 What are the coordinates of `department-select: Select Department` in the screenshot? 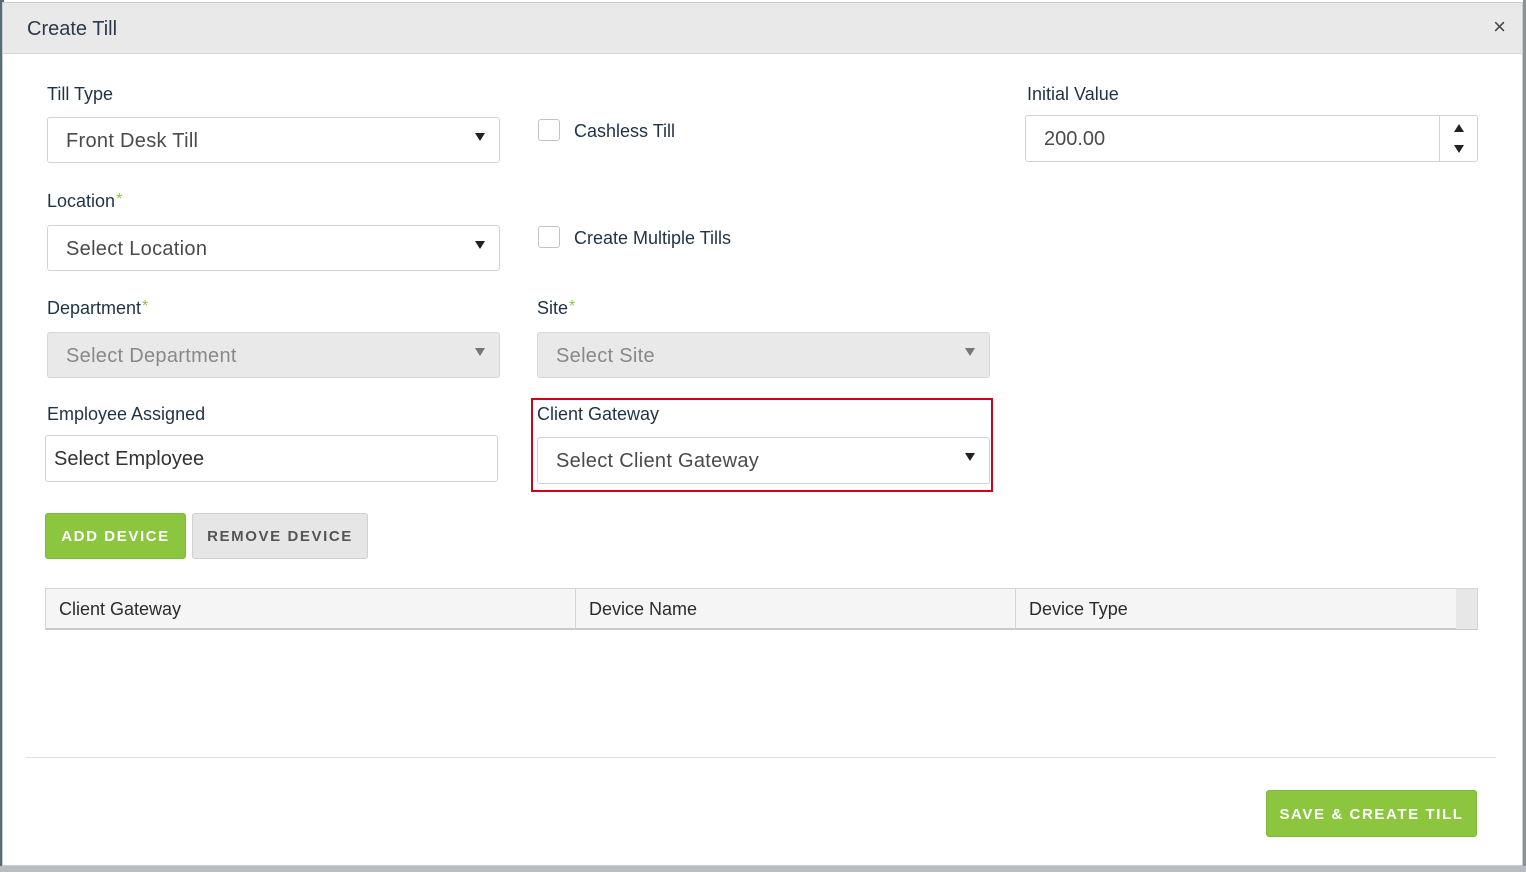 It's located at (273, 355).